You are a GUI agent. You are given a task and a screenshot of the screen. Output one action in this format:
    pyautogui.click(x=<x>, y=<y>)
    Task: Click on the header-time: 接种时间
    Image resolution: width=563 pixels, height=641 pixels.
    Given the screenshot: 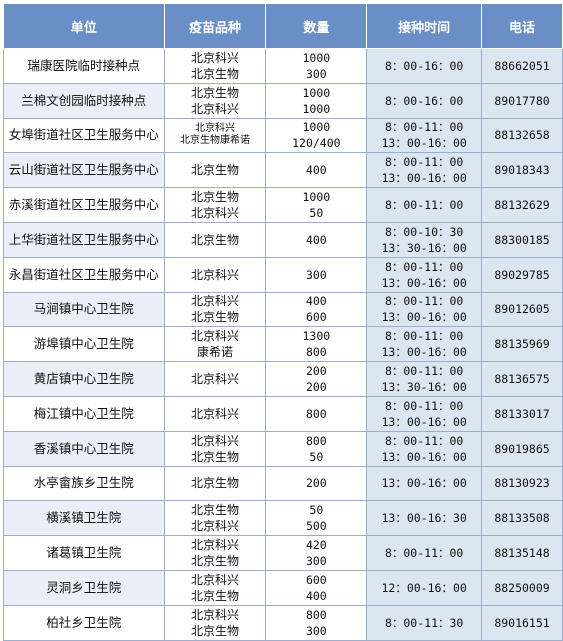 What is the action you would take?
    pyautogui.click(x=424, y=26)
    